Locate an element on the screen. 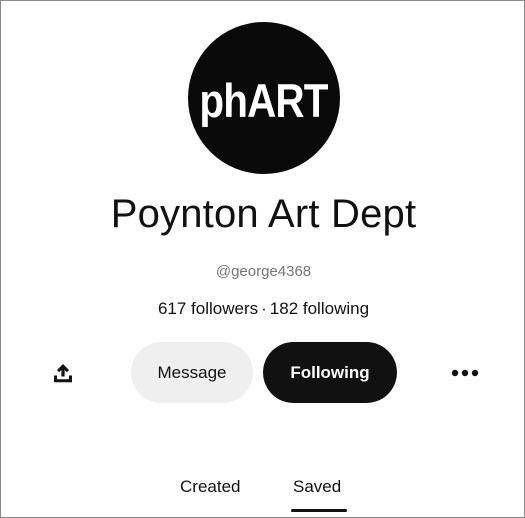  following-count: 182 following is located at coordinates (319, 308).